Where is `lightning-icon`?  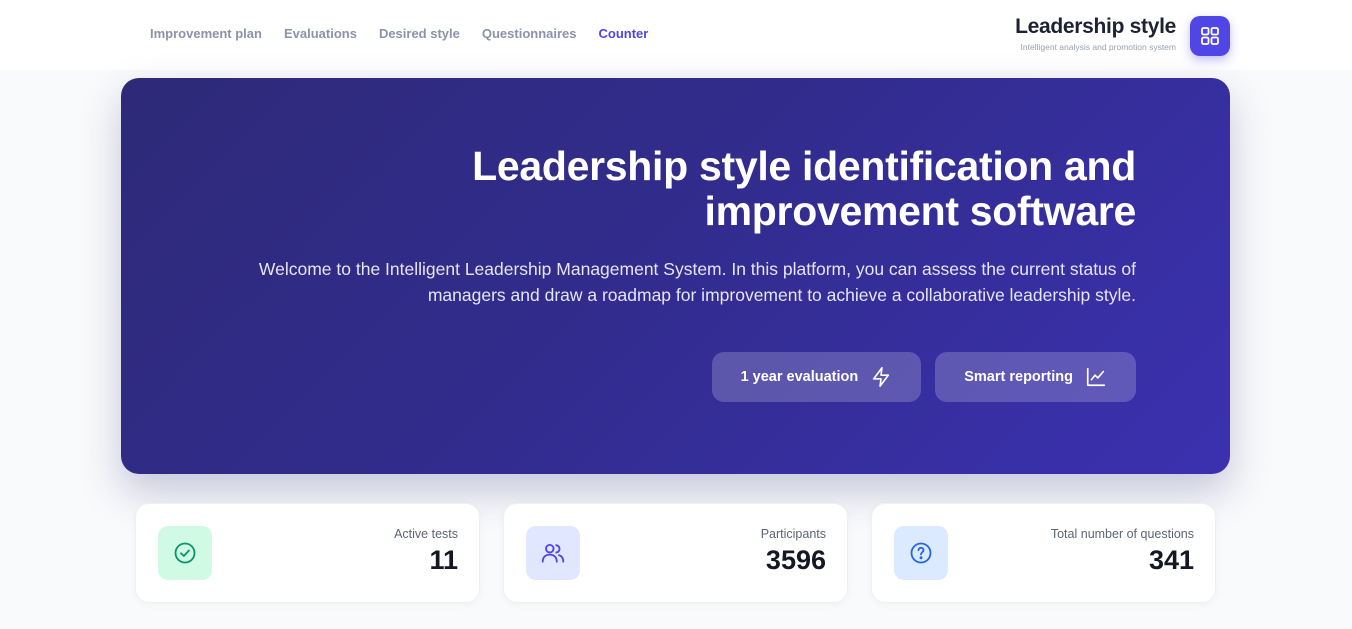 lightning-icon is located at coordinates (881, 377).